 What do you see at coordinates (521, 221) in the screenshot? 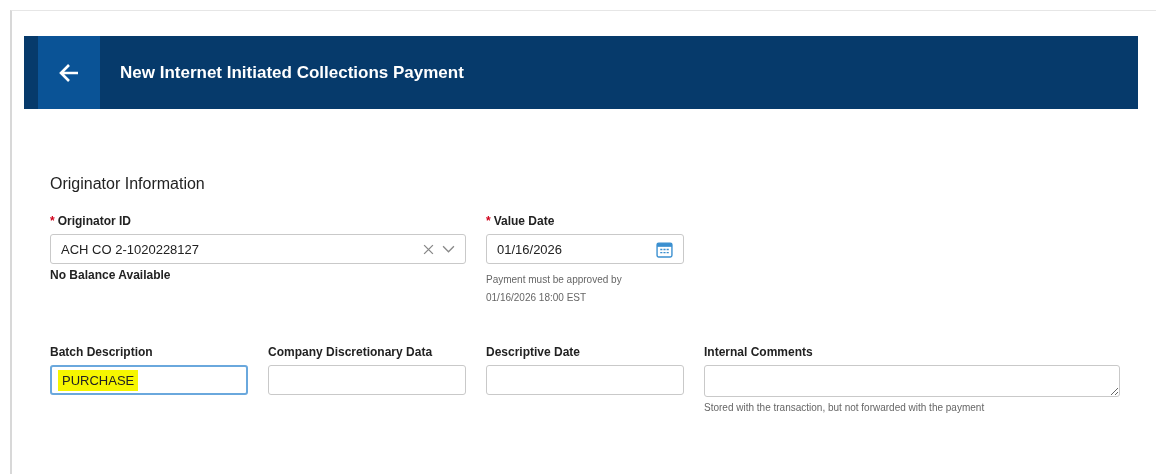
I see `field-label: * Value Date` at bounding box center [521, 221].